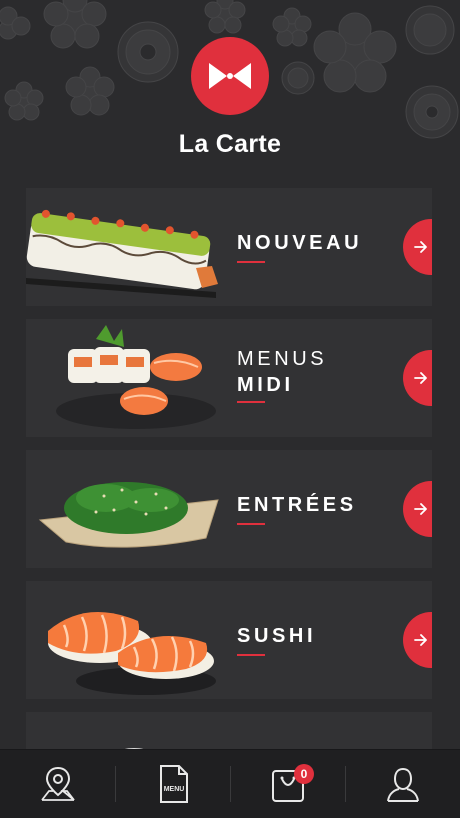 The width and height of the screenshot is (460, 818). What do you see at coordinates (122, 253) in the screenshot?
I see `sushi-roll-image` at bounding box center [122, 253].